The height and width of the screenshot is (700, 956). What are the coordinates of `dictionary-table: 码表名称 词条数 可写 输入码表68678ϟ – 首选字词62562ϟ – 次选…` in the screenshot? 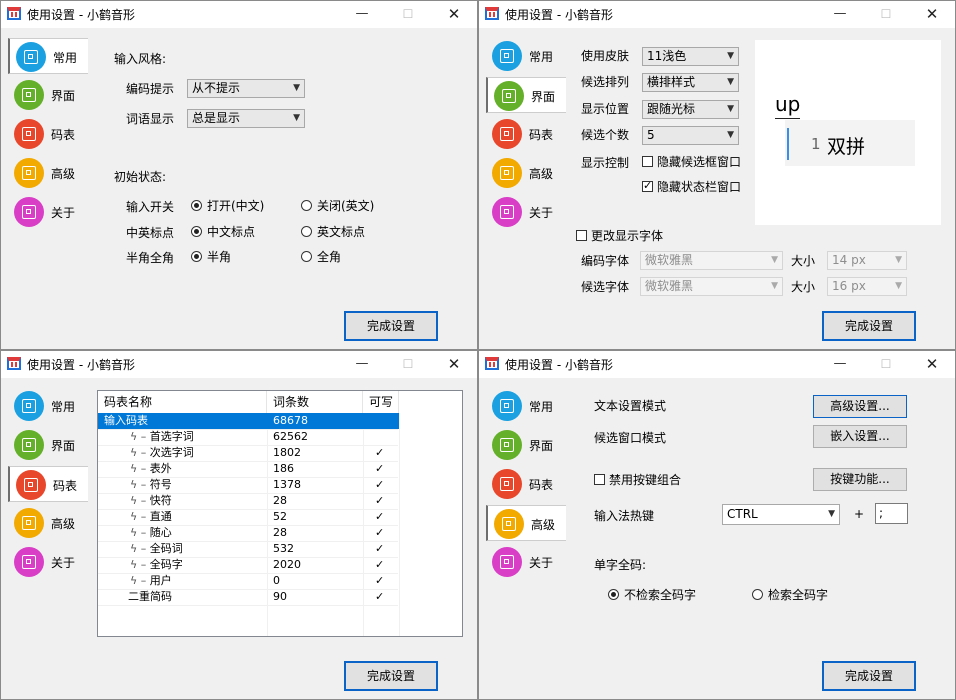 It's located at (280, 513).